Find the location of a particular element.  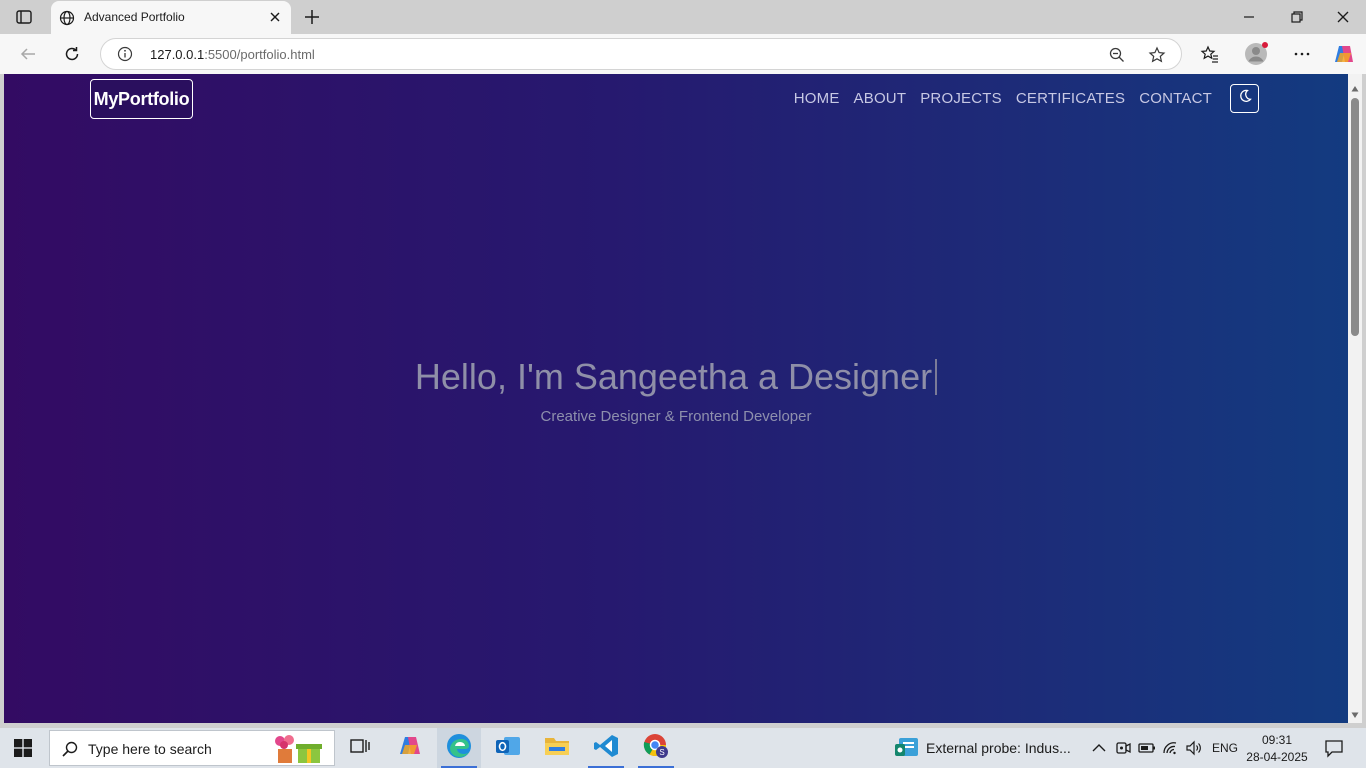

flowers-gift-icon is located at coordinates (300, 749).